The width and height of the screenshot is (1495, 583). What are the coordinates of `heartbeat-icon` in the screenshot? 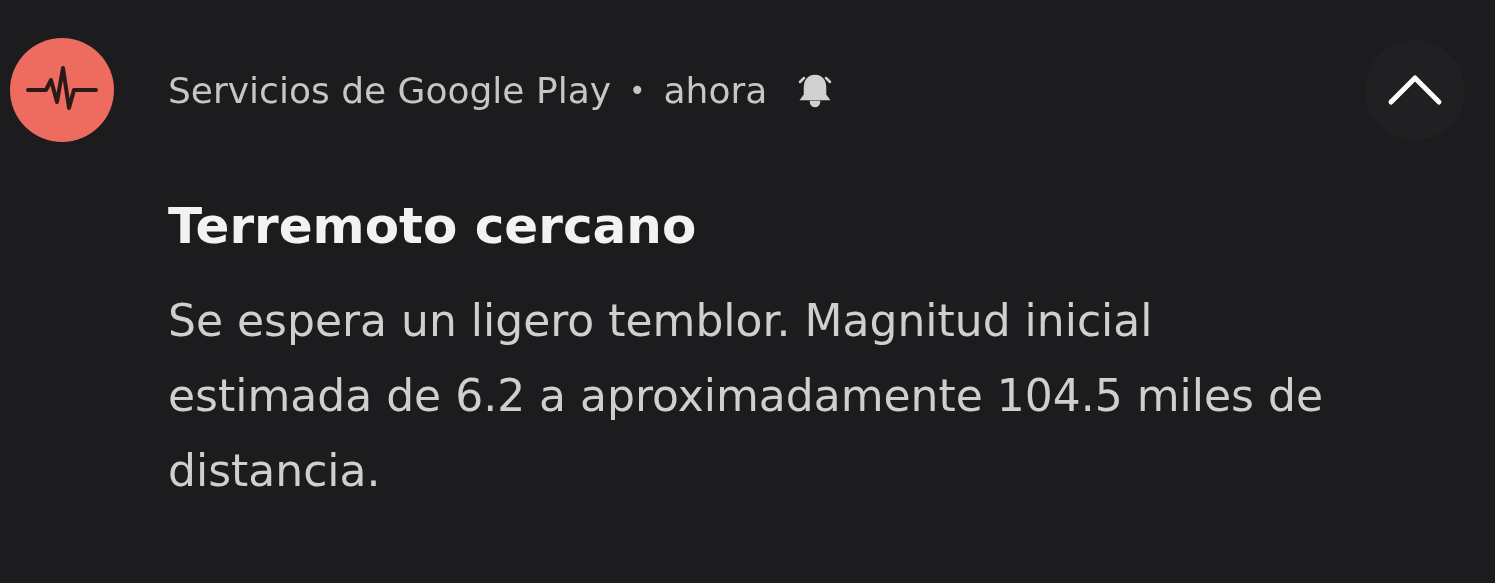 It's located at (62, 90).